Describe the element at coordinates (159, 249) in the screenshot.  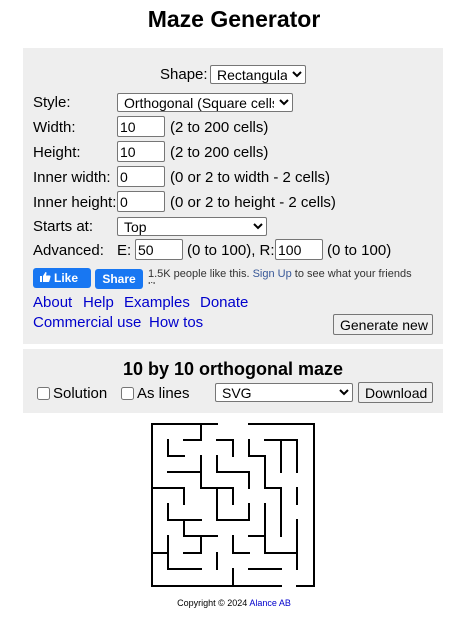
I see `e-input` at that location.